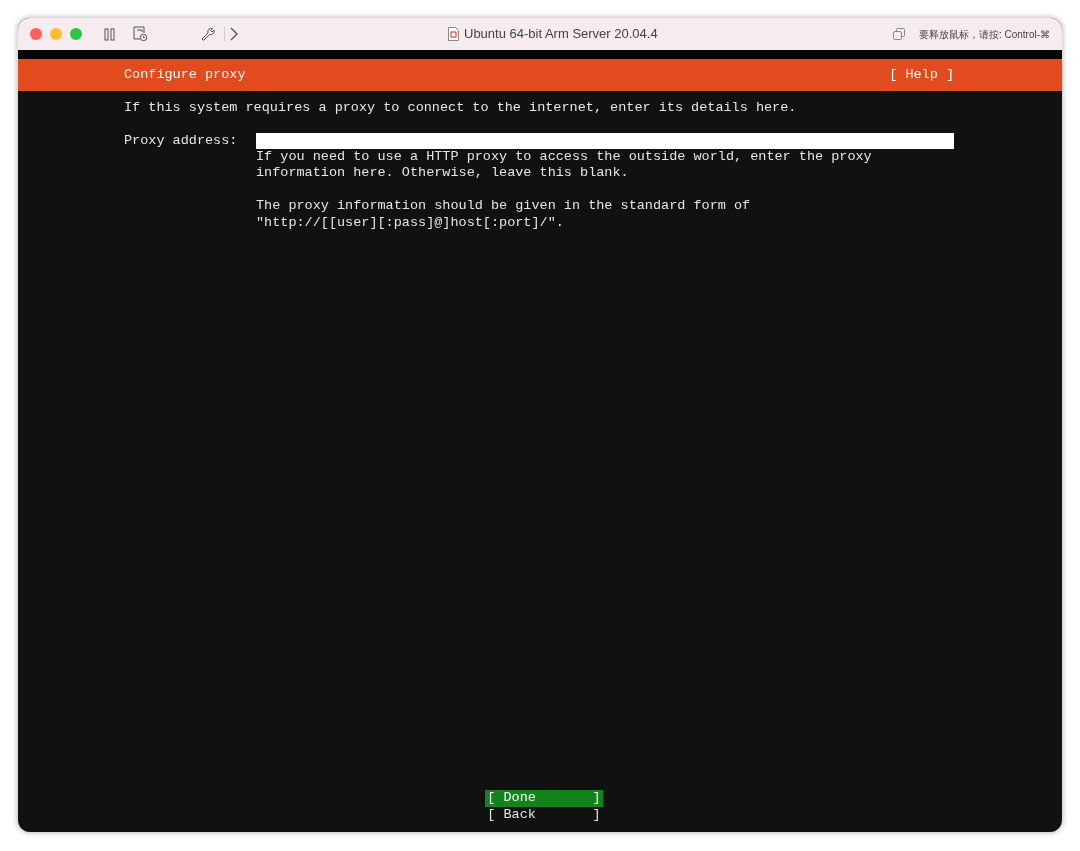 The height and width of the screenshot is (851, 1080). I want to click on field-label: Proxy address:, so click(181, 141).